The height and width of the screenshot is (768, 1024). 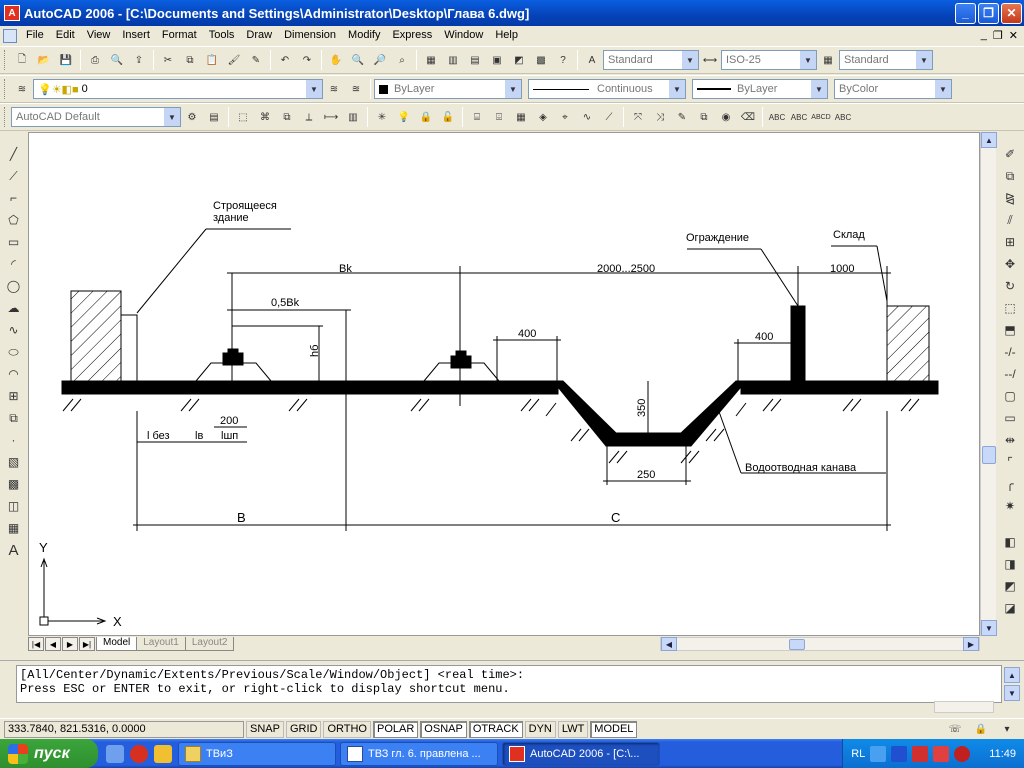 I want to click on text-abc-icon: ABC, so click(x=777, y=117).